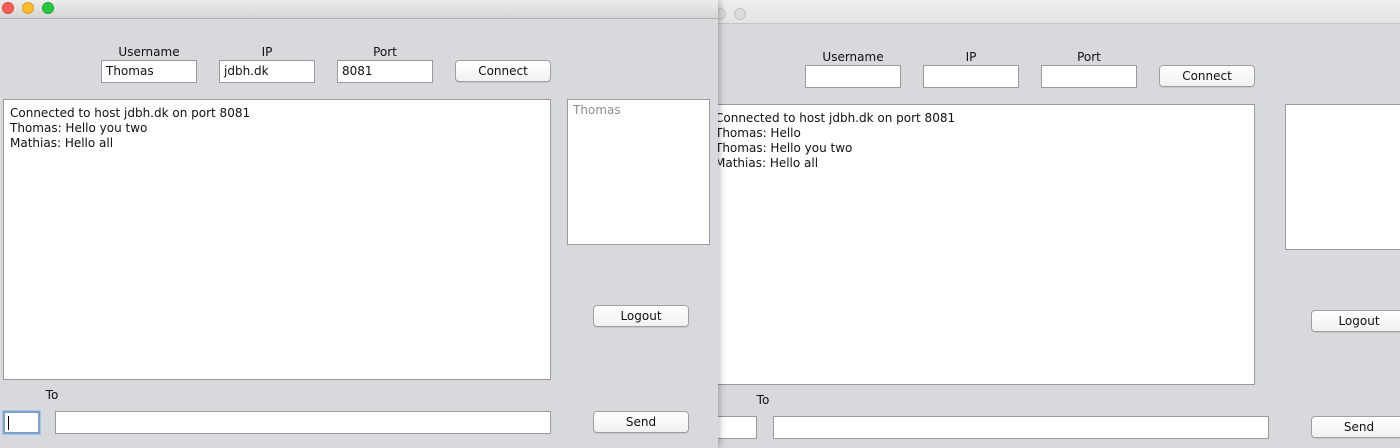  Describe the element at coordinates (267, 71) in the screenshot. I see `ip-field: jdbh.dk` at that location.